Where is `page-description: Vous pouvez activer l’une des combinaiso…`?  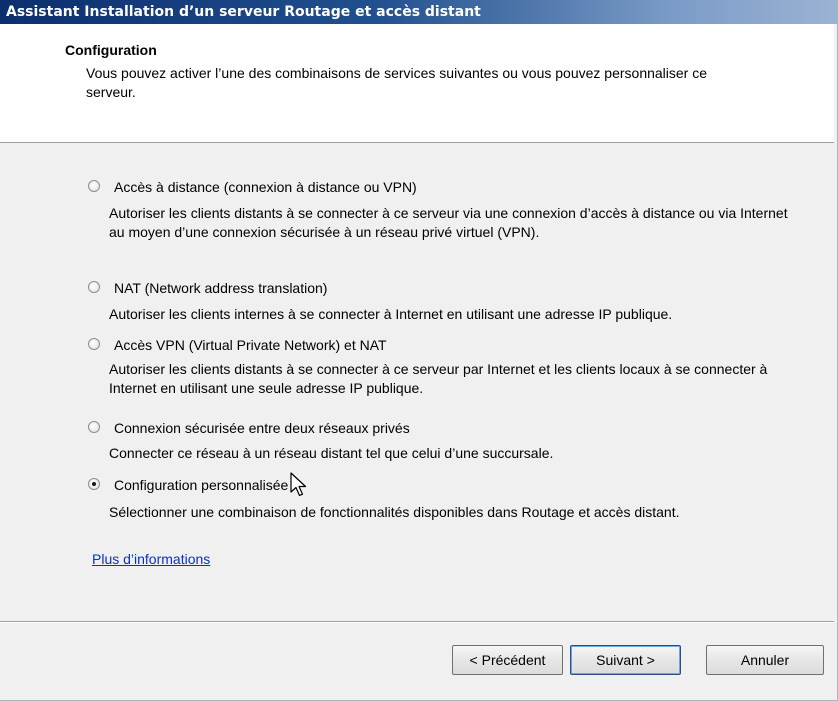
page-description: Vous pouvez activer l’une des combinaiso… is located at coordinates (397, 82).